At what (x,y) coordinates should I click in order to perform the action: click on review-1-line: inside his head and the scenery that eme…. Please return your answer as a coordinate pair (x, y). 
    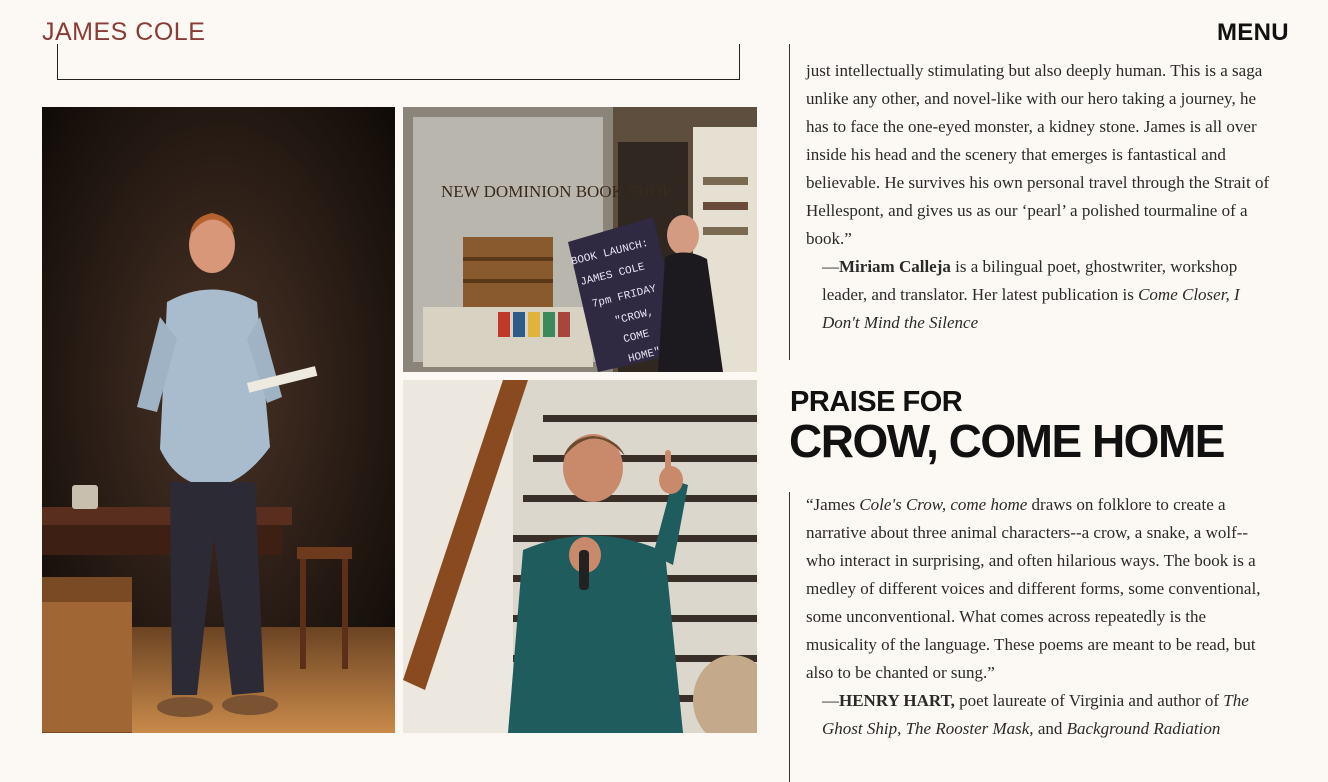
    Looking at the image, I should click on (1016, 154).